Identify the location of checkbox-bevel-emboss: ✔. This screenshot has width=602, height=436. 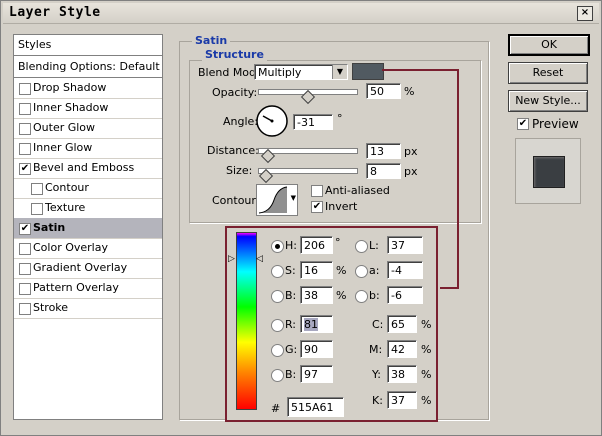
(25, 169).